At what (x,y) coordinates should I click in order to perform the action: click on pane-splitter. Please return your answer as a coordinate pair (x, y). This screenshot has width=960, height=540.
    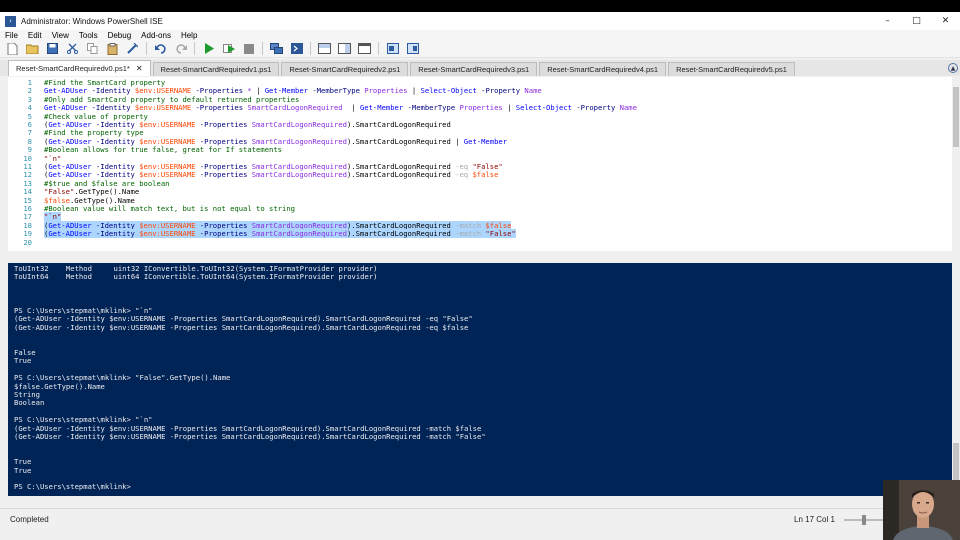
    Looking at the image, I should click on (480, 257).